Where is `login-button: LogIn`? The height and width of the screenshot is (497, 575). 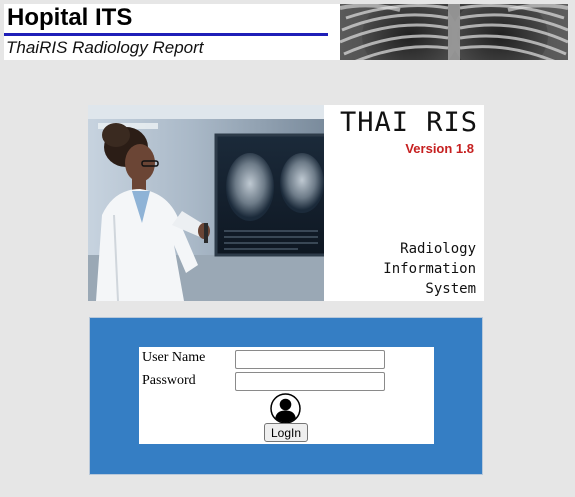
login-button: LogIn is located at coordinates (286, 432).